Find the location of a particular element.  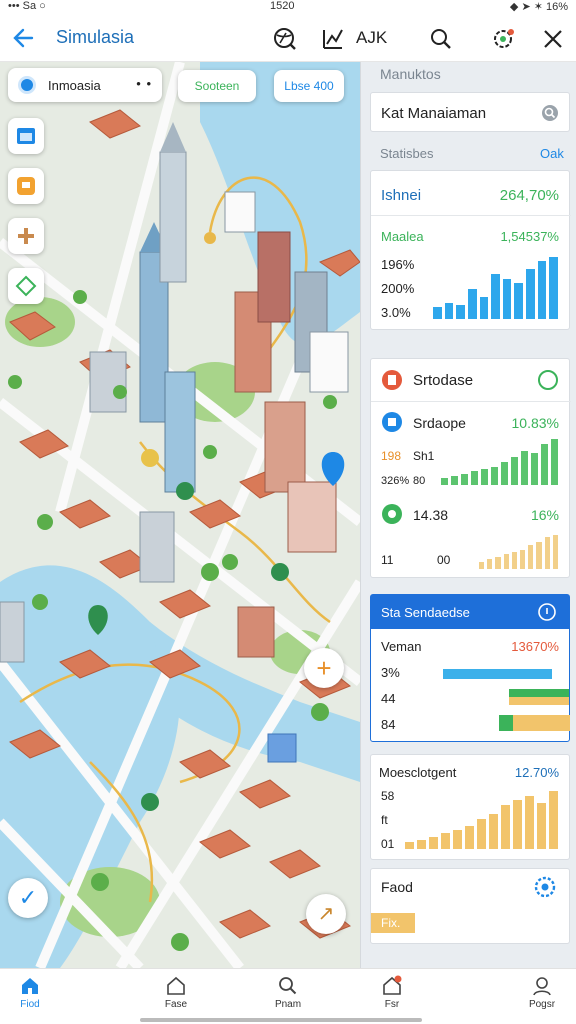

nav-item-1: Fase is located at coordinates (176, 992).